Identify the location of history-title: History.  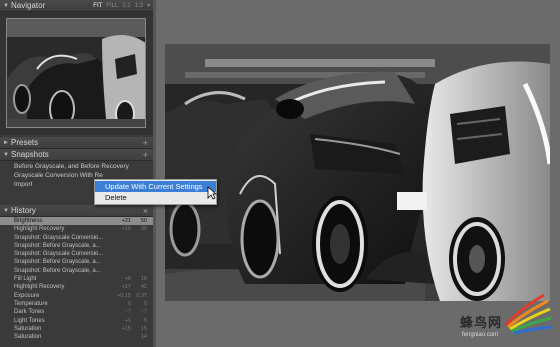
(23, 210).